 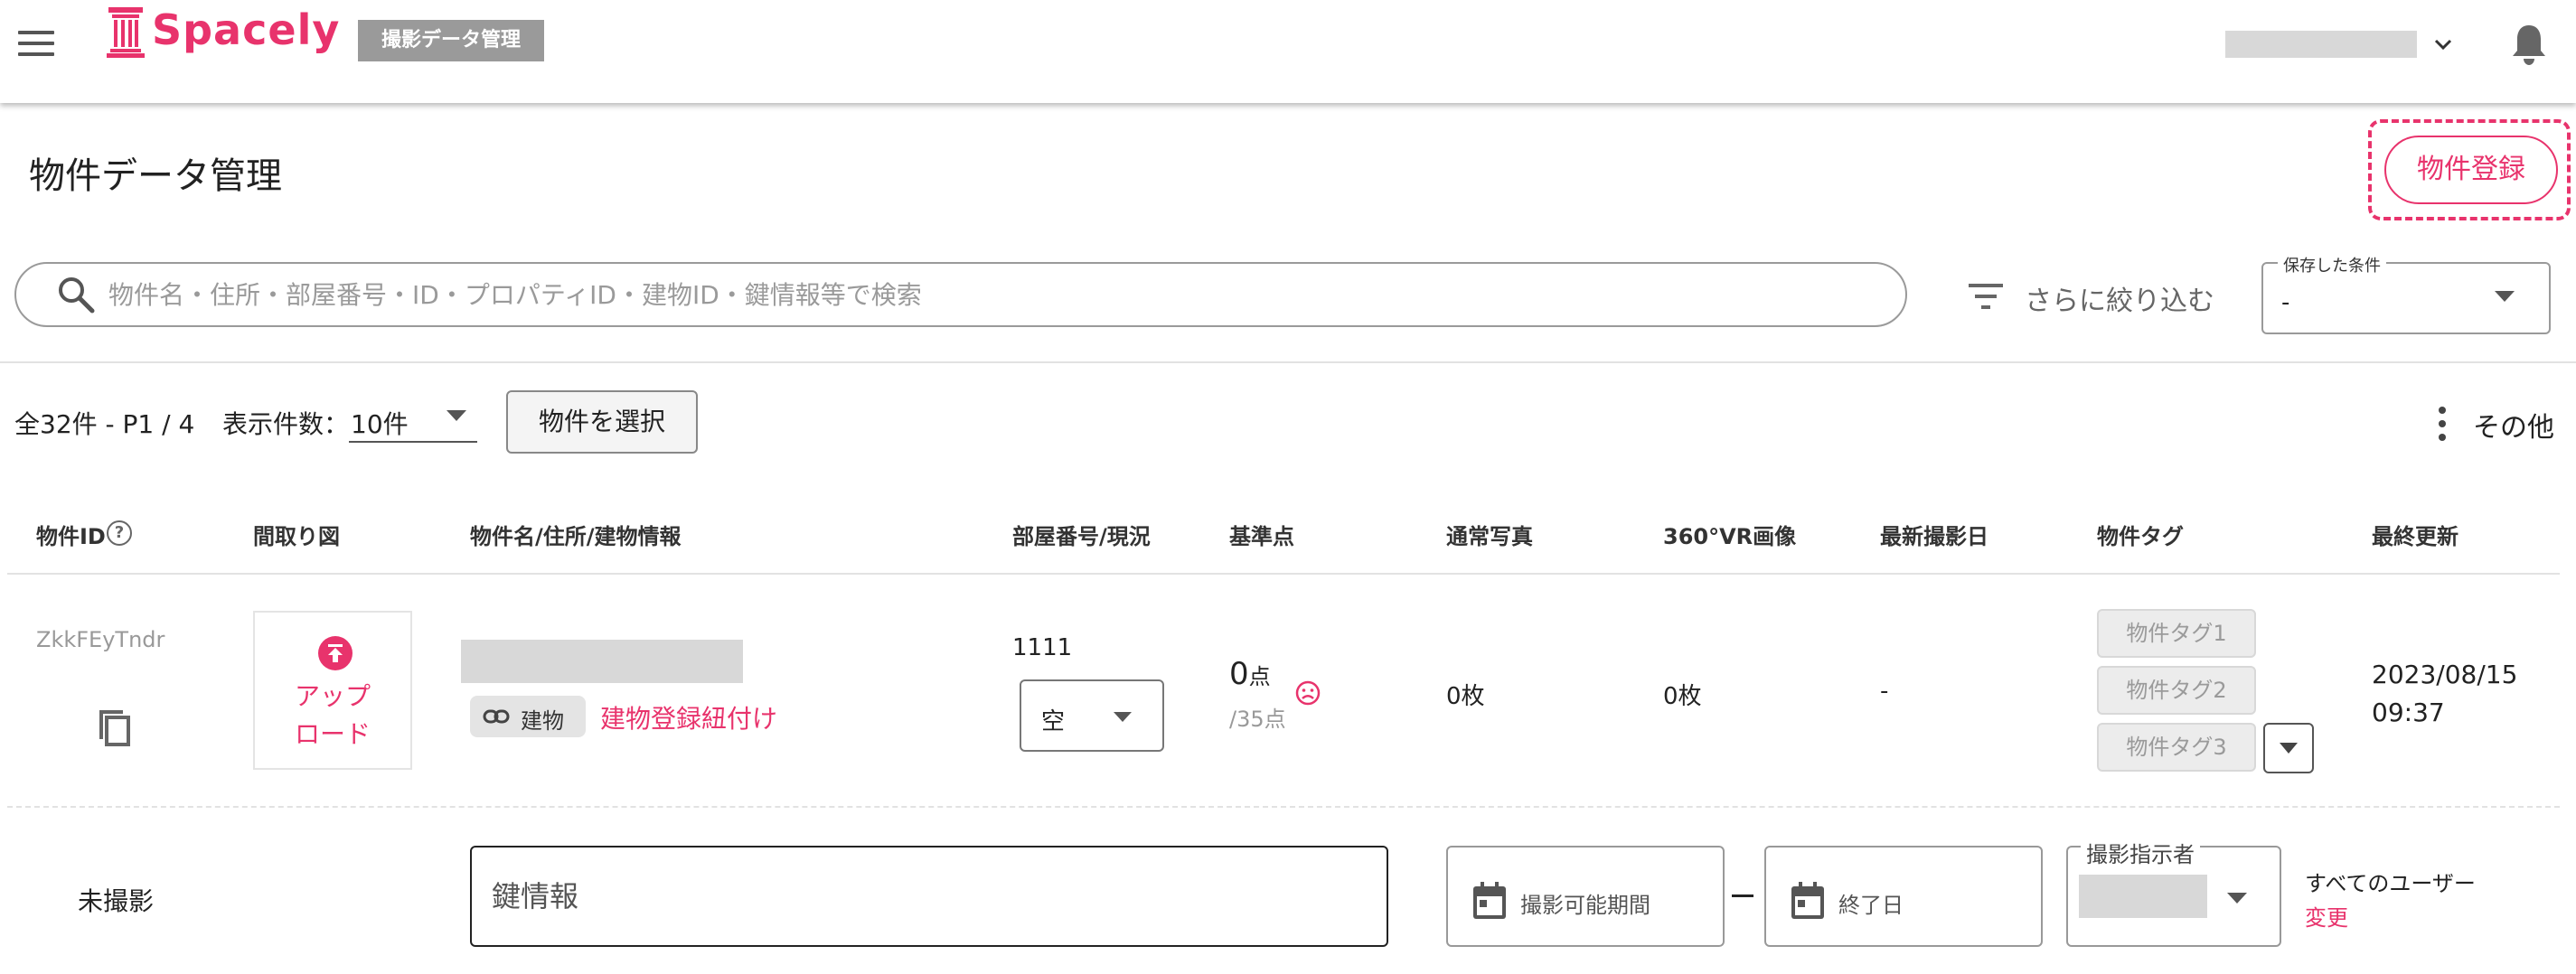 What do you see at coordinates (36, 43) in the screenshot?
I see `menu-icon` at bounding box center [36, 43].